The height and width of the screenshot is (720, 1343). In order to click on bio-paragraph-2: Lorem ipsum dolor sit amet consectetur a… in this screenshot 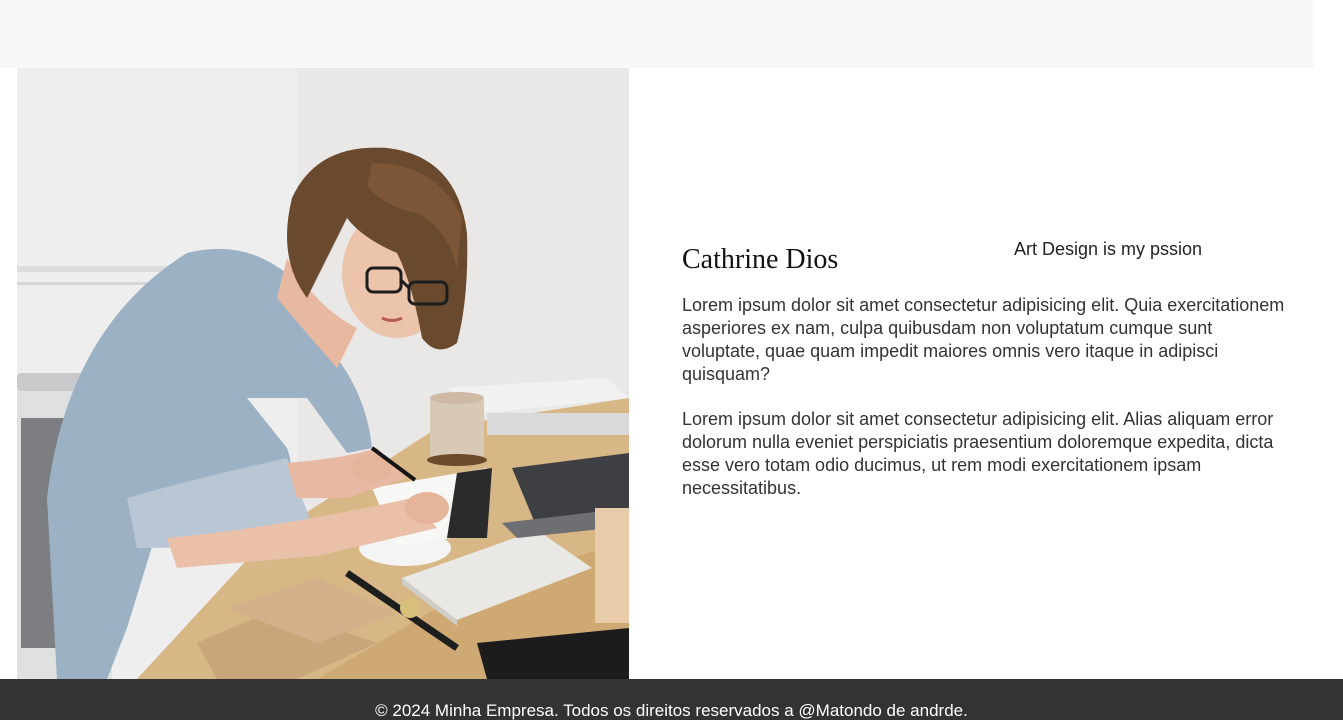, I will do `click(978, 453)`.